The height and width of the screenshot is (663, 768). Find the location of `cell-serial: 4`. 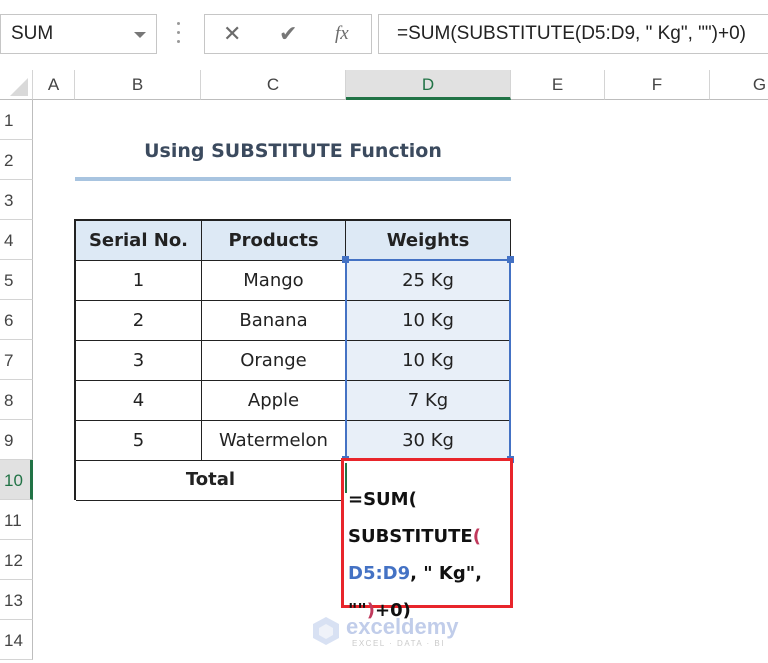

cell-serial: 4 is located at coordinates (139, 401).